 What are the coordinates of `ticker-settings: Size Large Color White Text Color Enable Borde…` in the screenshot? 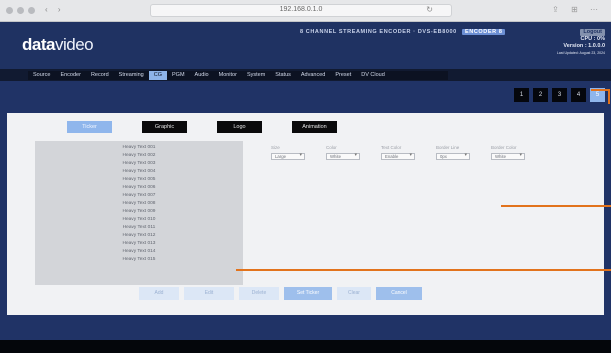 It's located at (405, 152).